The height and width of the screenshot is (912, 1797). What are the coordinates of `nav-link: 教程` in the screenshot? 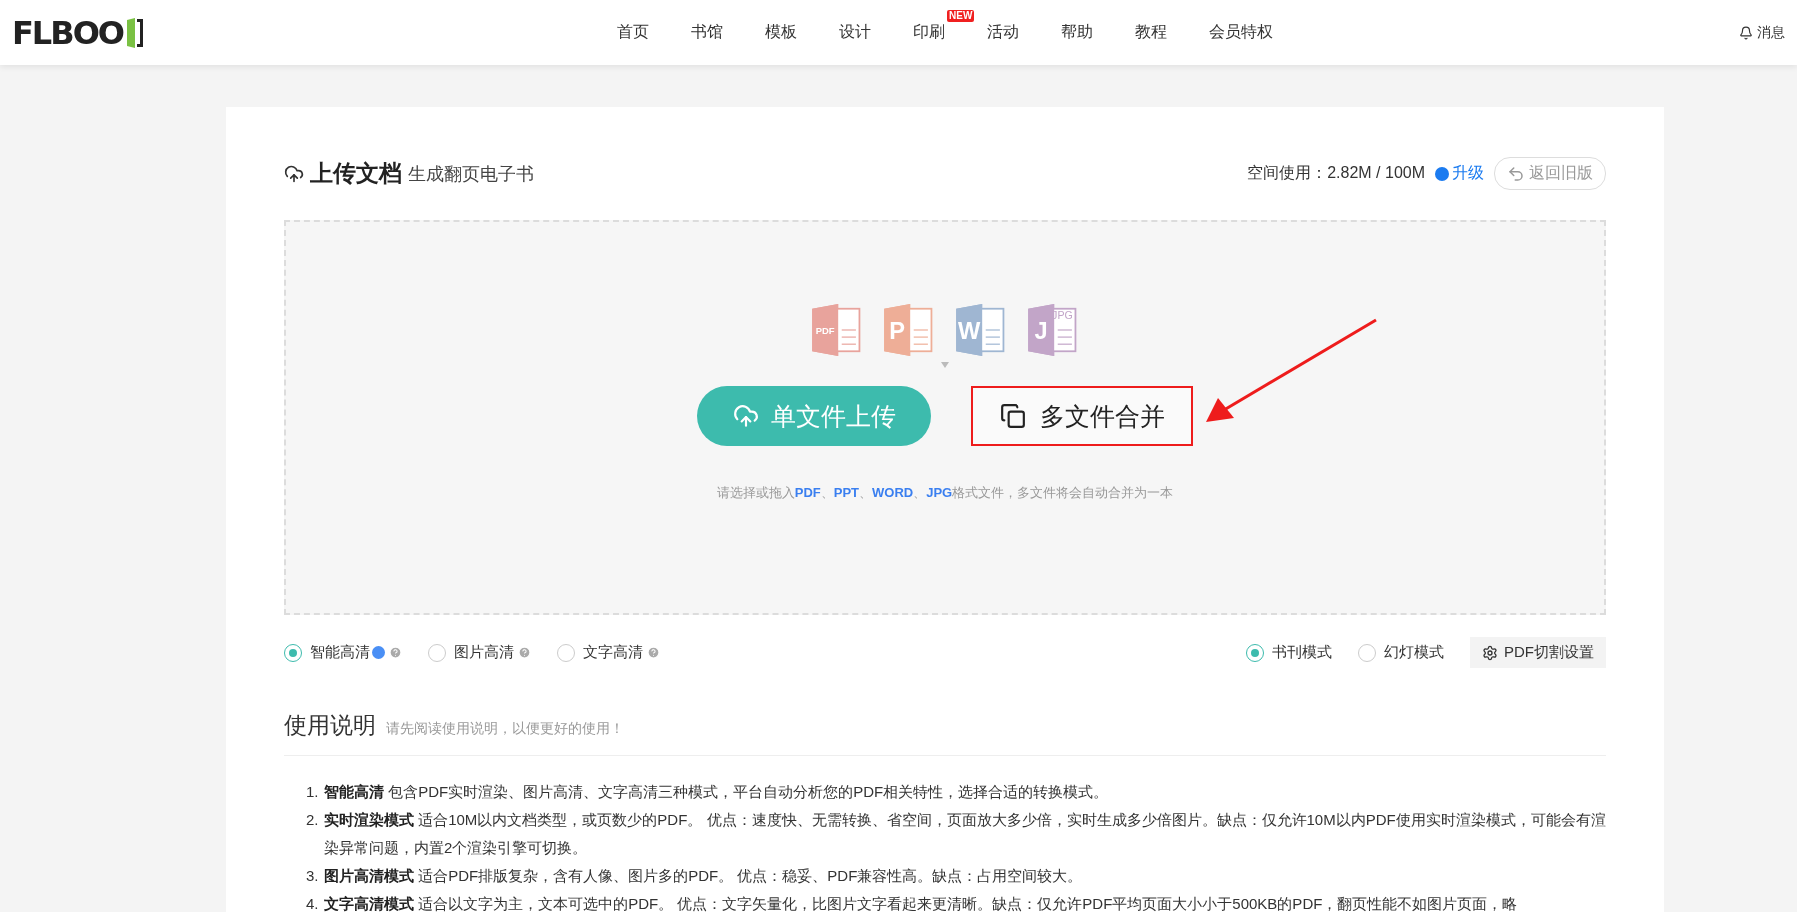 It's located at (1151, 32).